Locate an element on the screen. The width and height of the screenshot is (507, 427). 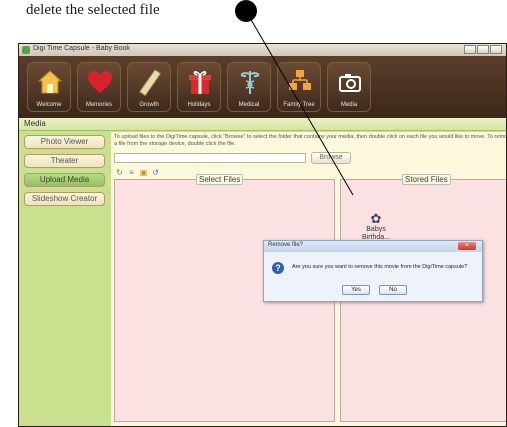
toolbar-welcome-button: Welcome is located at coordinates (49, 87).